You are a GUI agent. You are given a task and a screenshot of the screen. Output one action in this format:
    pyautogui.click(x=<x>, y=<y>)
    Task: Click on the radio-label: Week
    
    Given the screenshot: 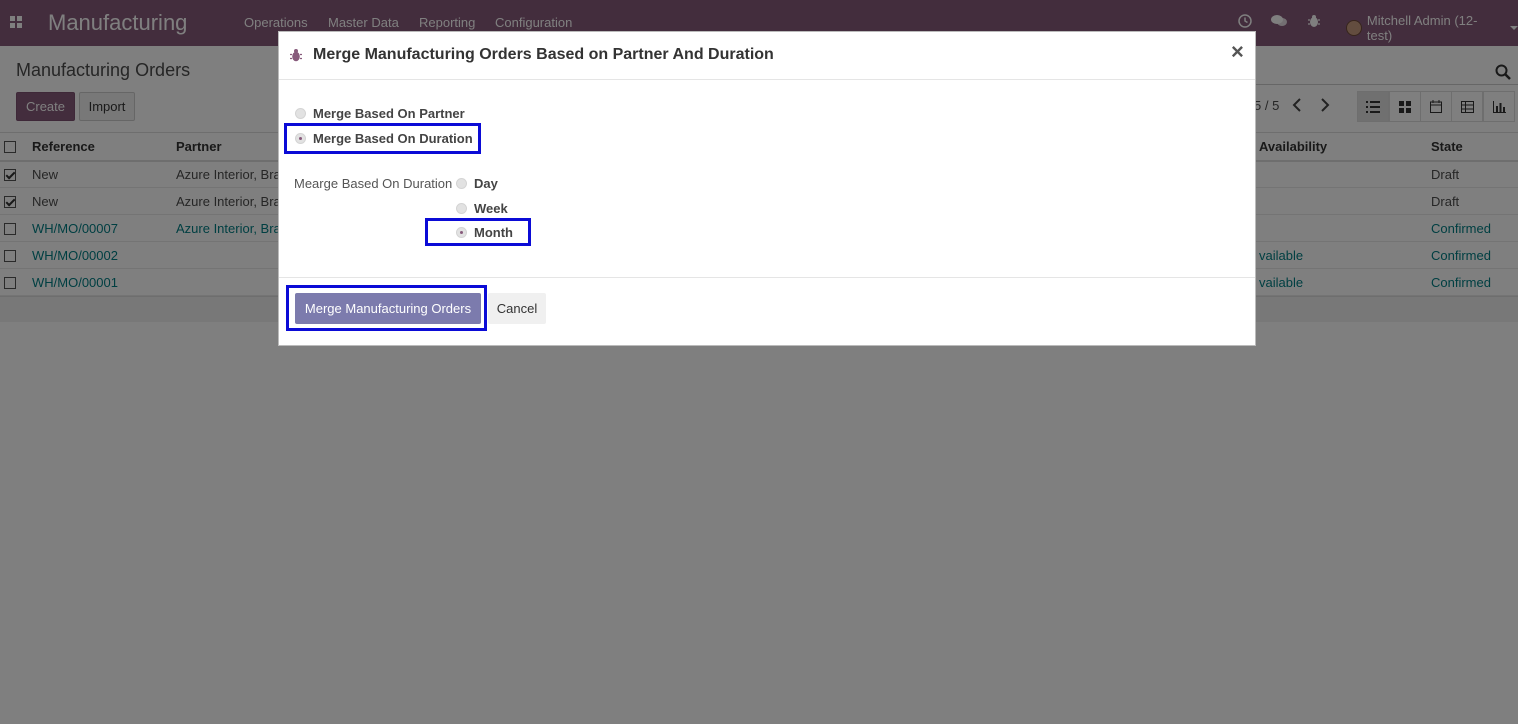 What is the action you would take?
    pyautogui.click(x=491, y=208)
    